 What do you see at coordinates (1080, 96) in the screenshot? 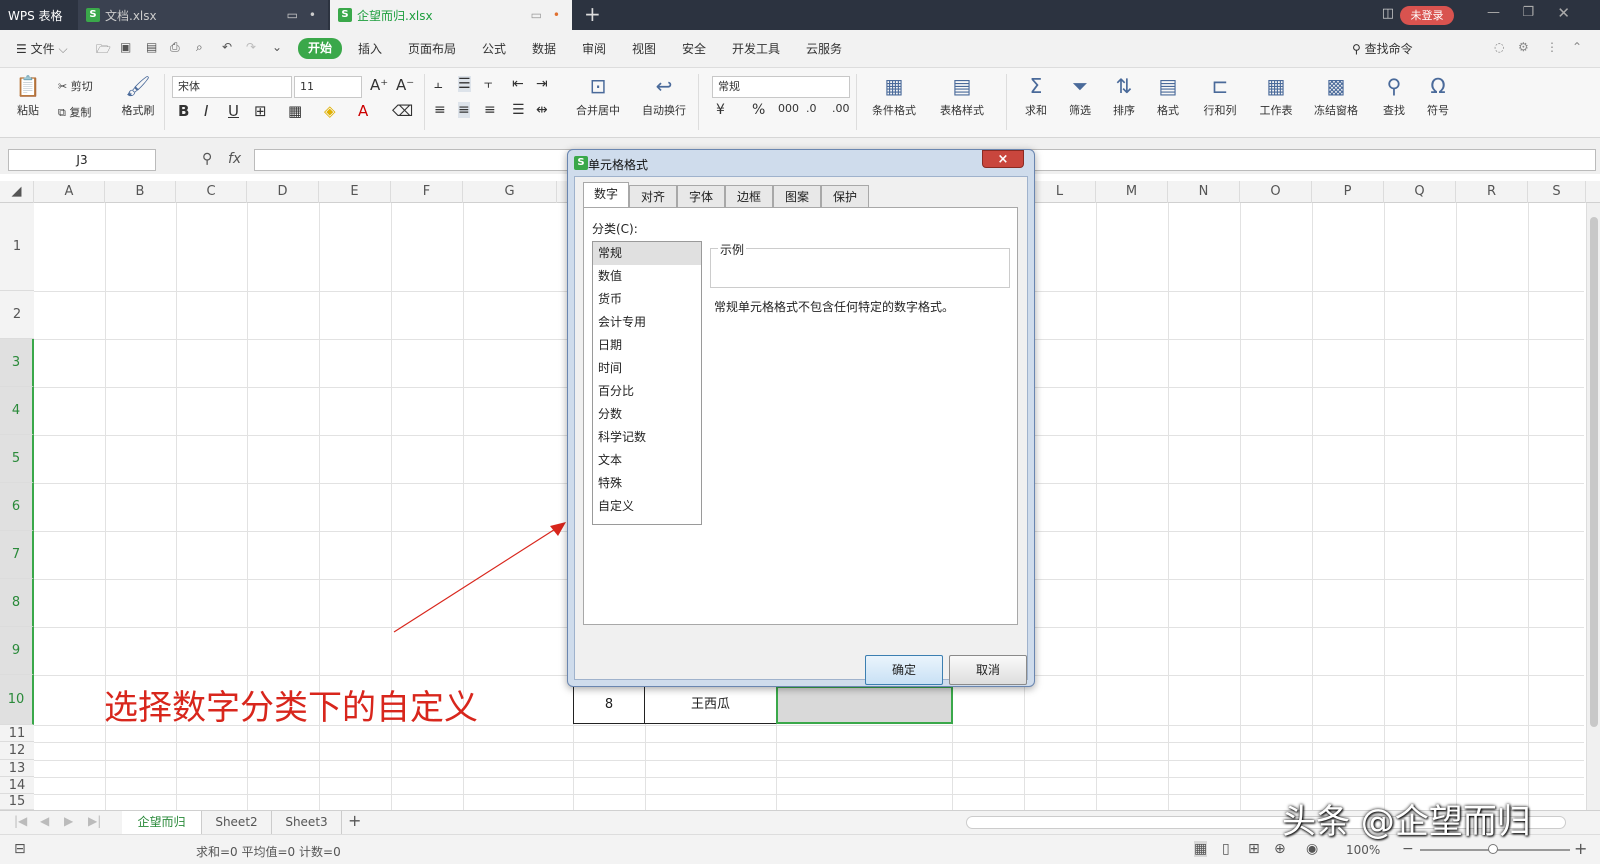
I see `filter-button: ⏷ 筛选` at bounding box center [1080, 96].